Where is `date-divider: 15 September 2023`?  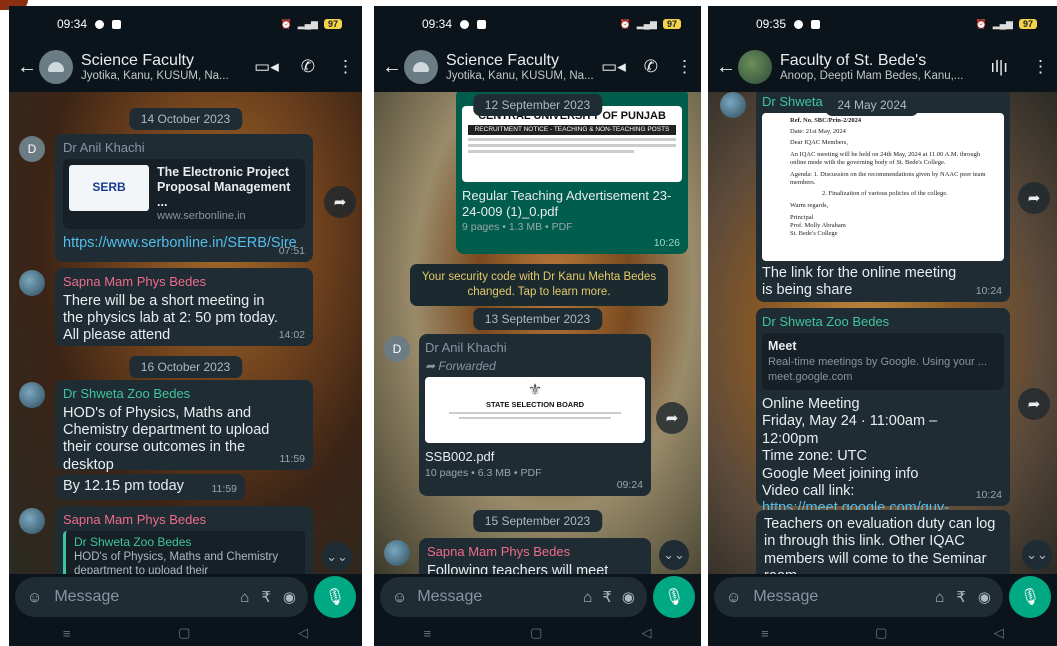
date-divider: 15 September 2023 is located at coordinates (537, 521).